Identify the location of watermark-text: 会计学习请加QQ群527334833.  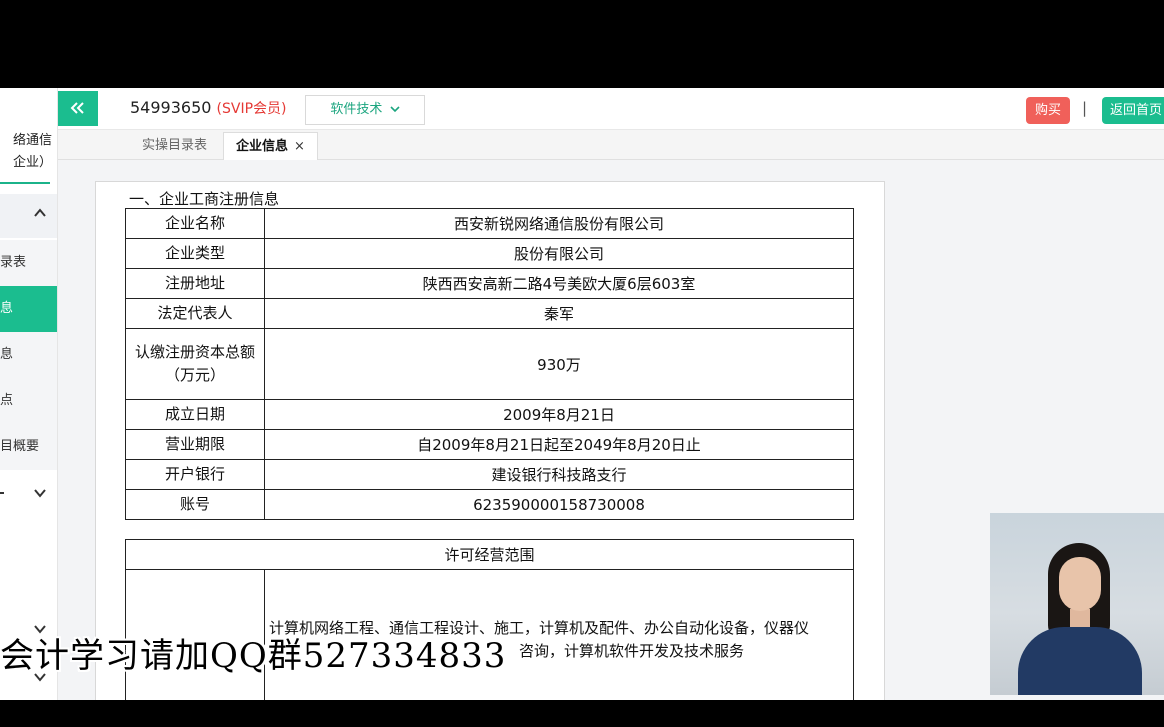
(253, 656).